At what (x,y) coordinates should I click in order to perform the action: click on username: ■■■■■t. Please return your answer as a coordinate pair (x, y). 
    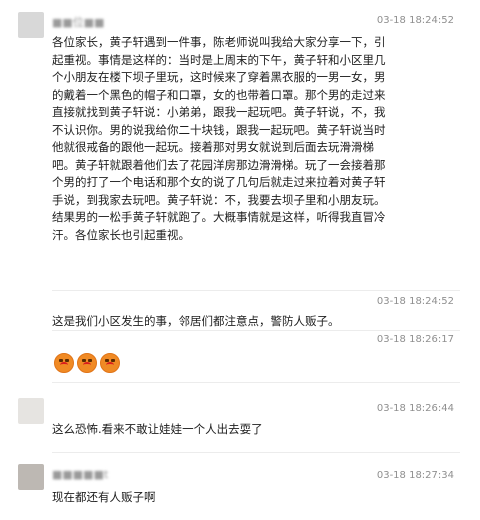
    Looking at the image, I should click on (80, 474).